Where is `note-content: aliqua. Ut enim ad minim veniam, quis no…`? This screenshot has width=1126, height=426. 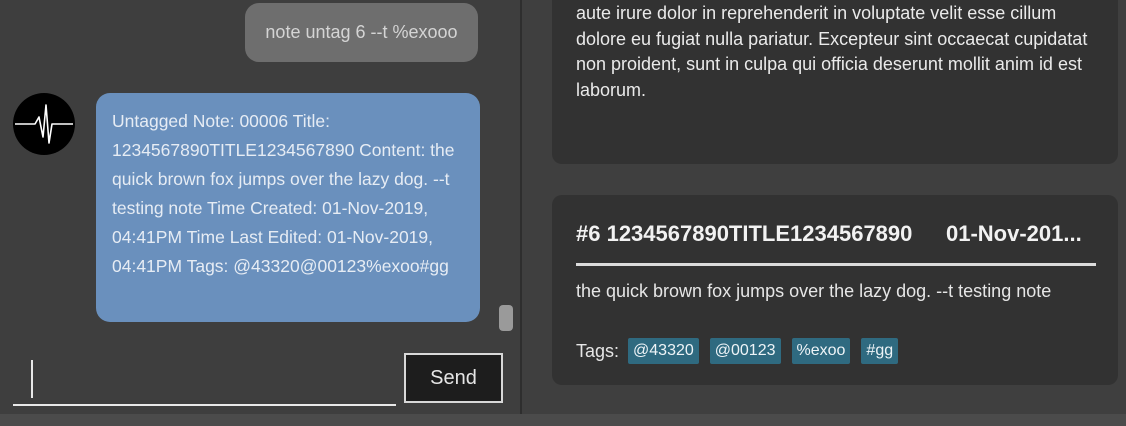 note-content: aliqua. Ut enim ad minim veniam, quis no… is located at coordinates (832, 51).